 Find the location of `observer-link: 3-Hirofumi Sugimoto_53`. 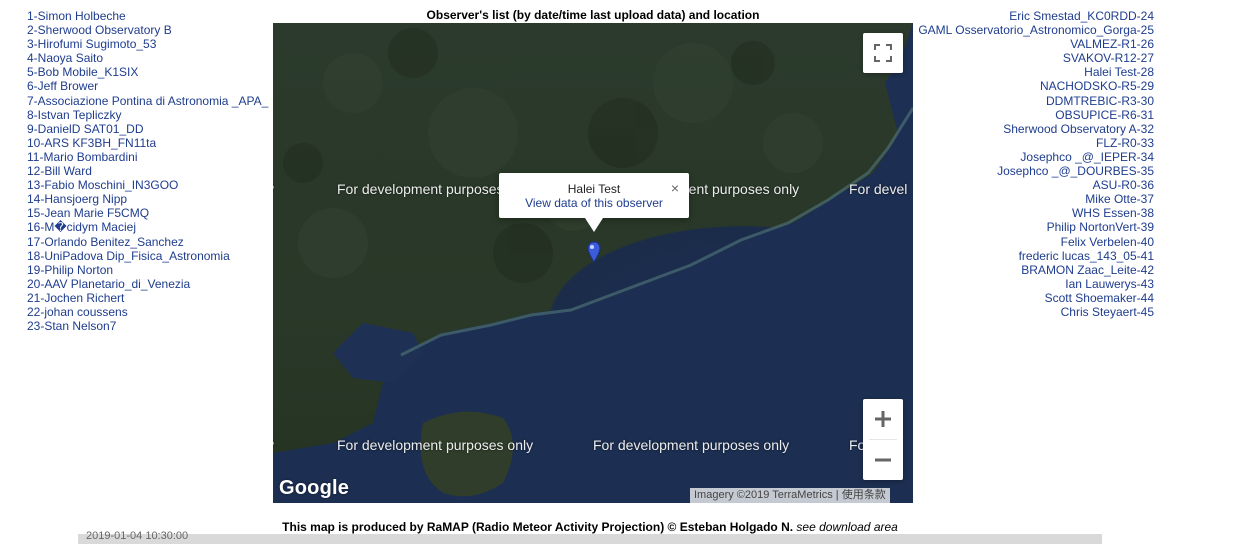

observer-link: 3-Hirofumi Sugimoto_53 is located at coordinates (152, 44).